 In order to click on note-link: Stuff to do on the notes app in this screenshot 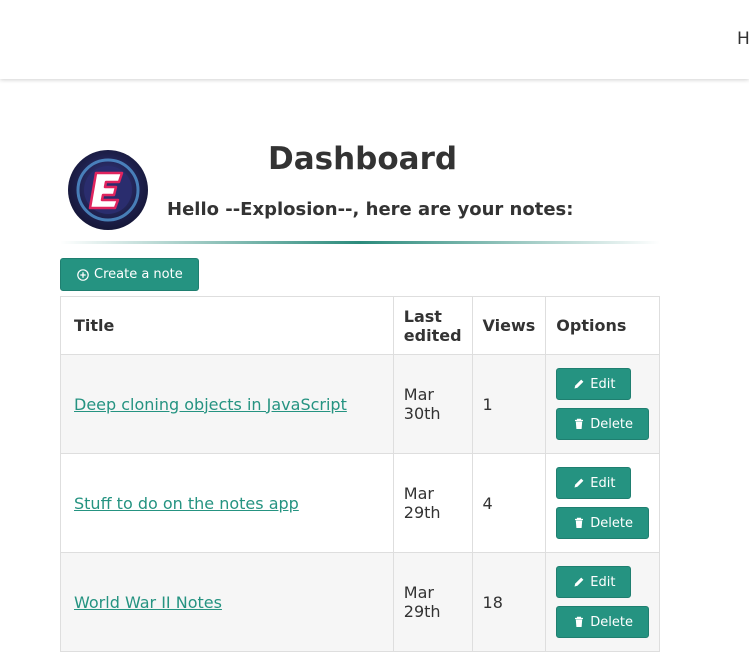, I will do `click(186, 503)`.